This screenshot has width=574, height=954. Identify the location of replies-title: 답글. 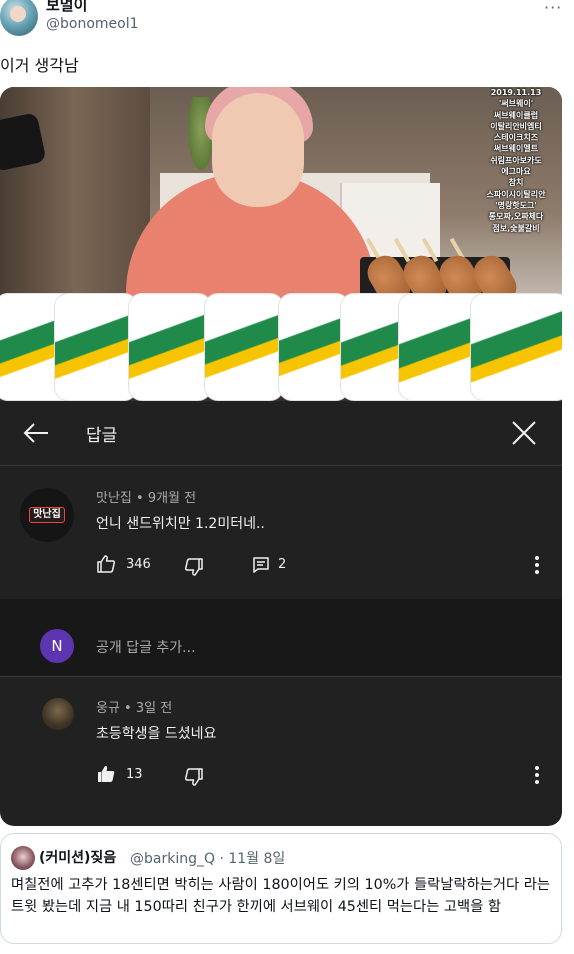
(102, 436).